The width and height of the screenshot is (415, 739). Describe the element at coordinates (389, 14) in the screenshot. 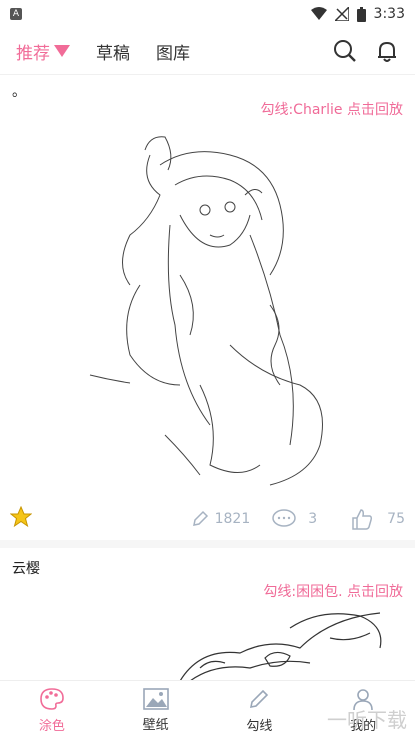

I see `status-time: 3:33` at that location.